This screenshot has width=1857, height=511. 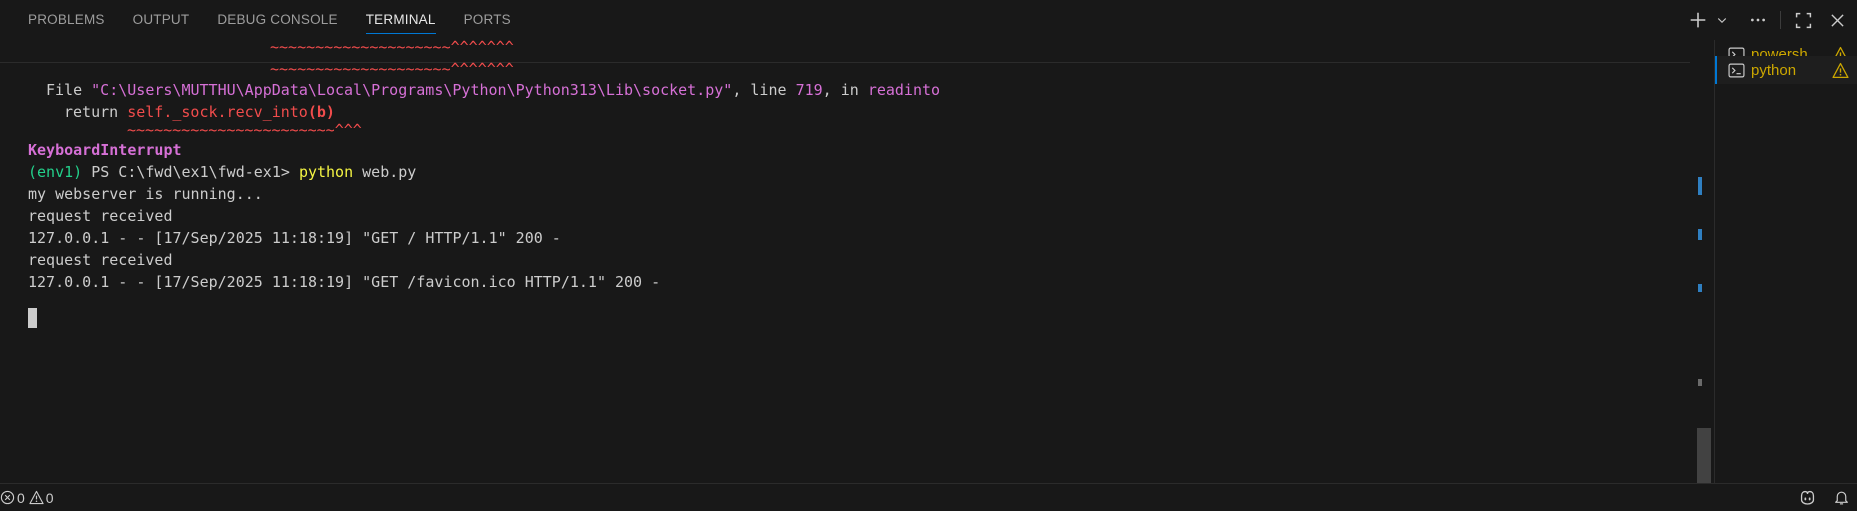 I want to click on tab-debug-console: DEBUG CONSOLE, so click(x=277, y=20).